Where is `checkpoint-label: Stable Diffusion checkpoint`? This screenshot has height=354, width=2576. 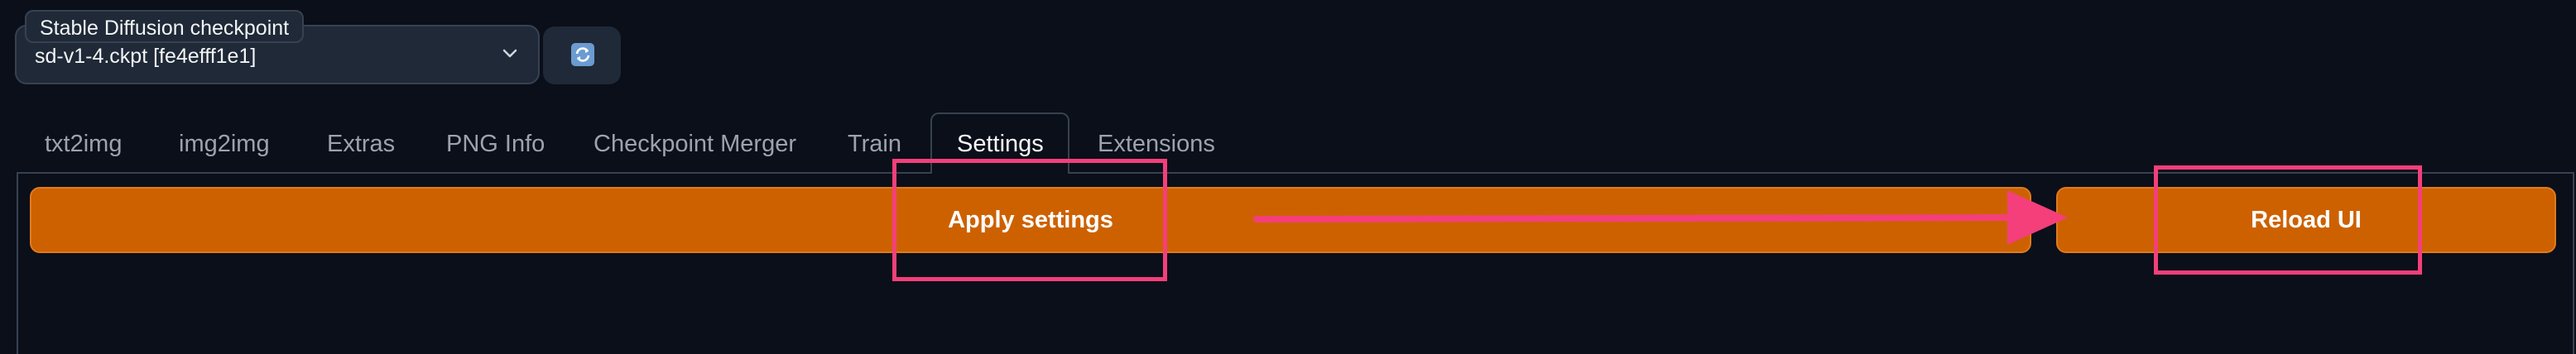
checkpoint-label: Stable Diffusion checkpoint is located at coordinates (165, 27).